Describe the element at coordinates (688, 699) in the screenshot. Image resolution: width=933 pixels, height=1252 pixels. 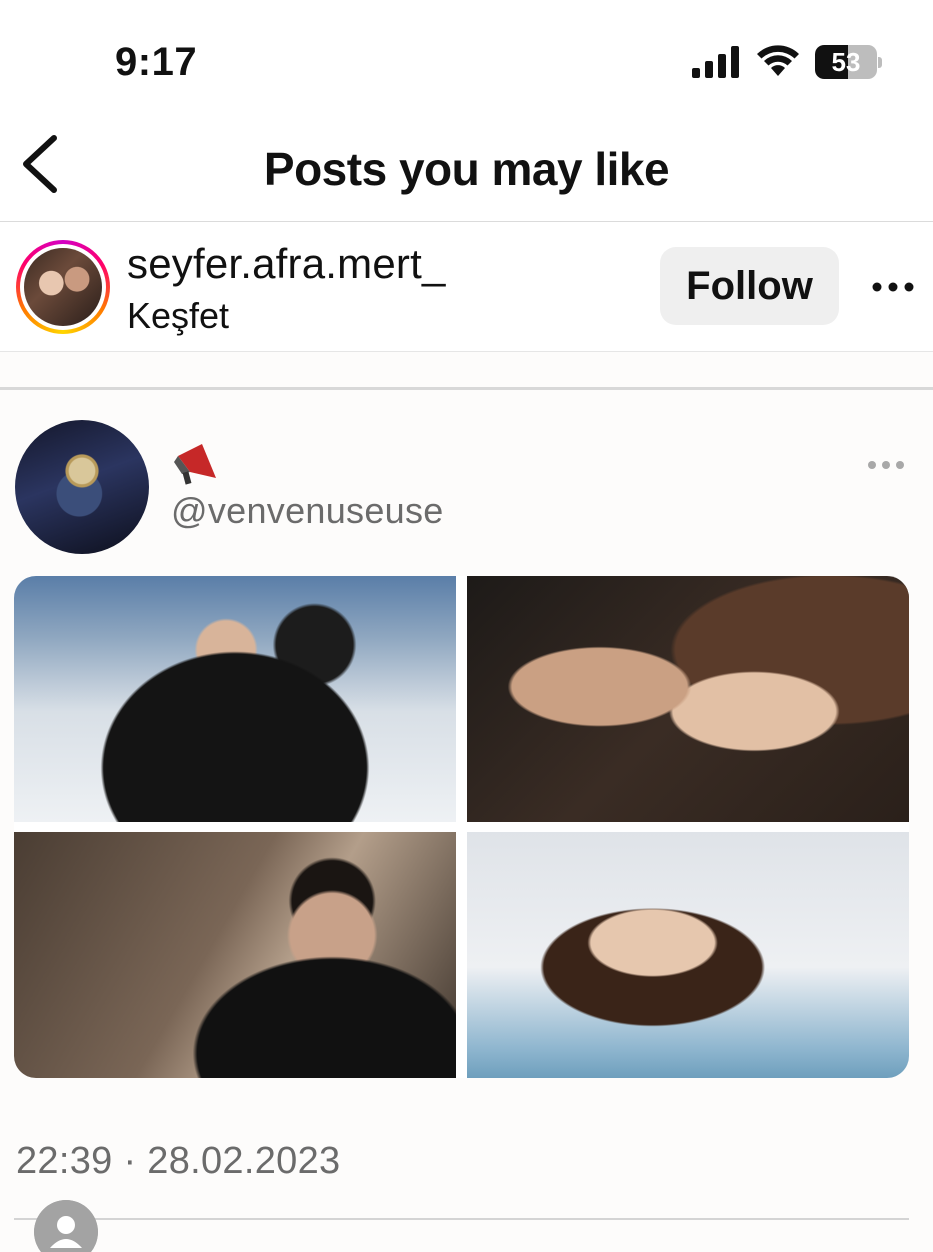
I see `photo-embrace` at that location.